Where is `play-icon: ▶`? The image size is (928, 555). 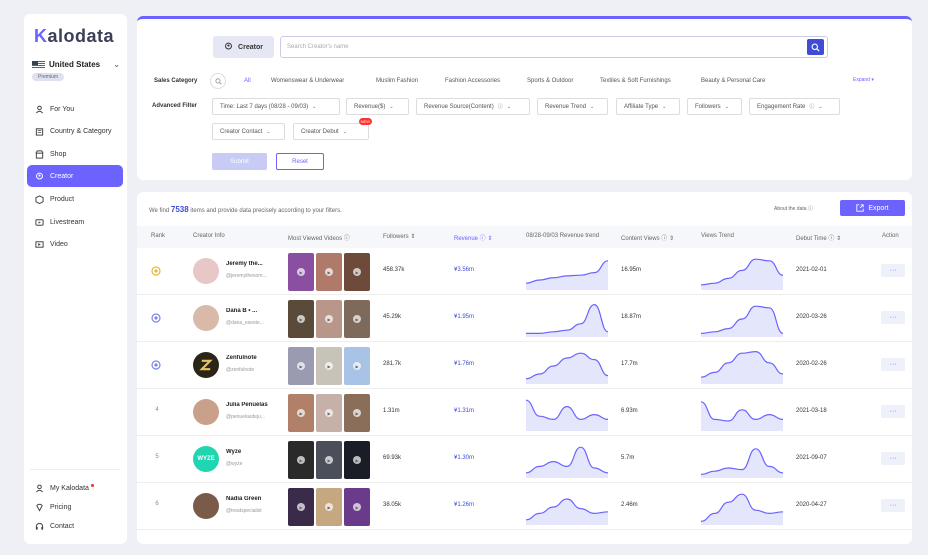
play-icon: ▶ is located at coordinates (357, 507).